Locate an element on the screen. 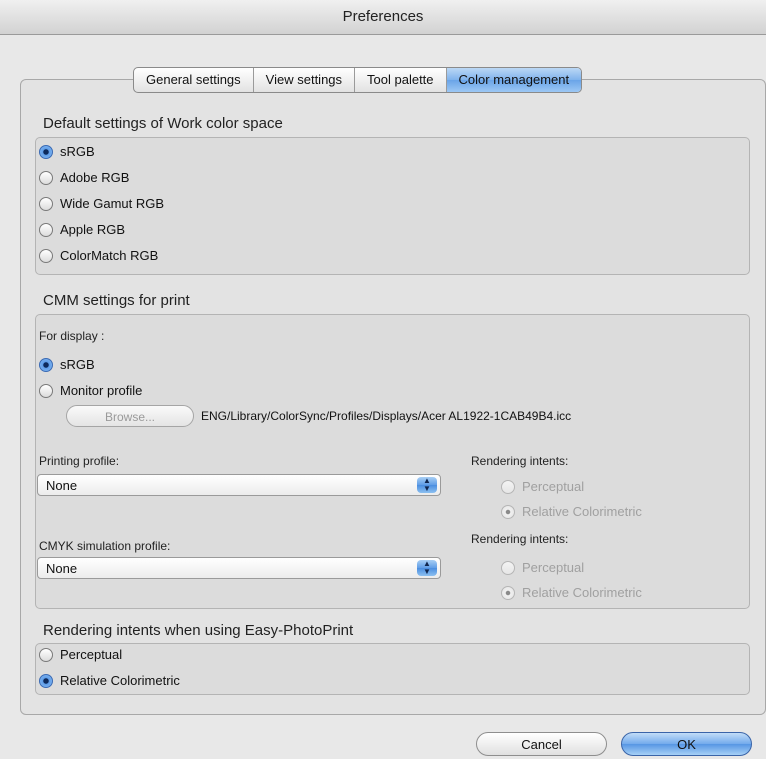 Image resolution: width=766 pixels, height=759 pixels. display-option-srgb: sRGB is located at coordinates (67, 364).